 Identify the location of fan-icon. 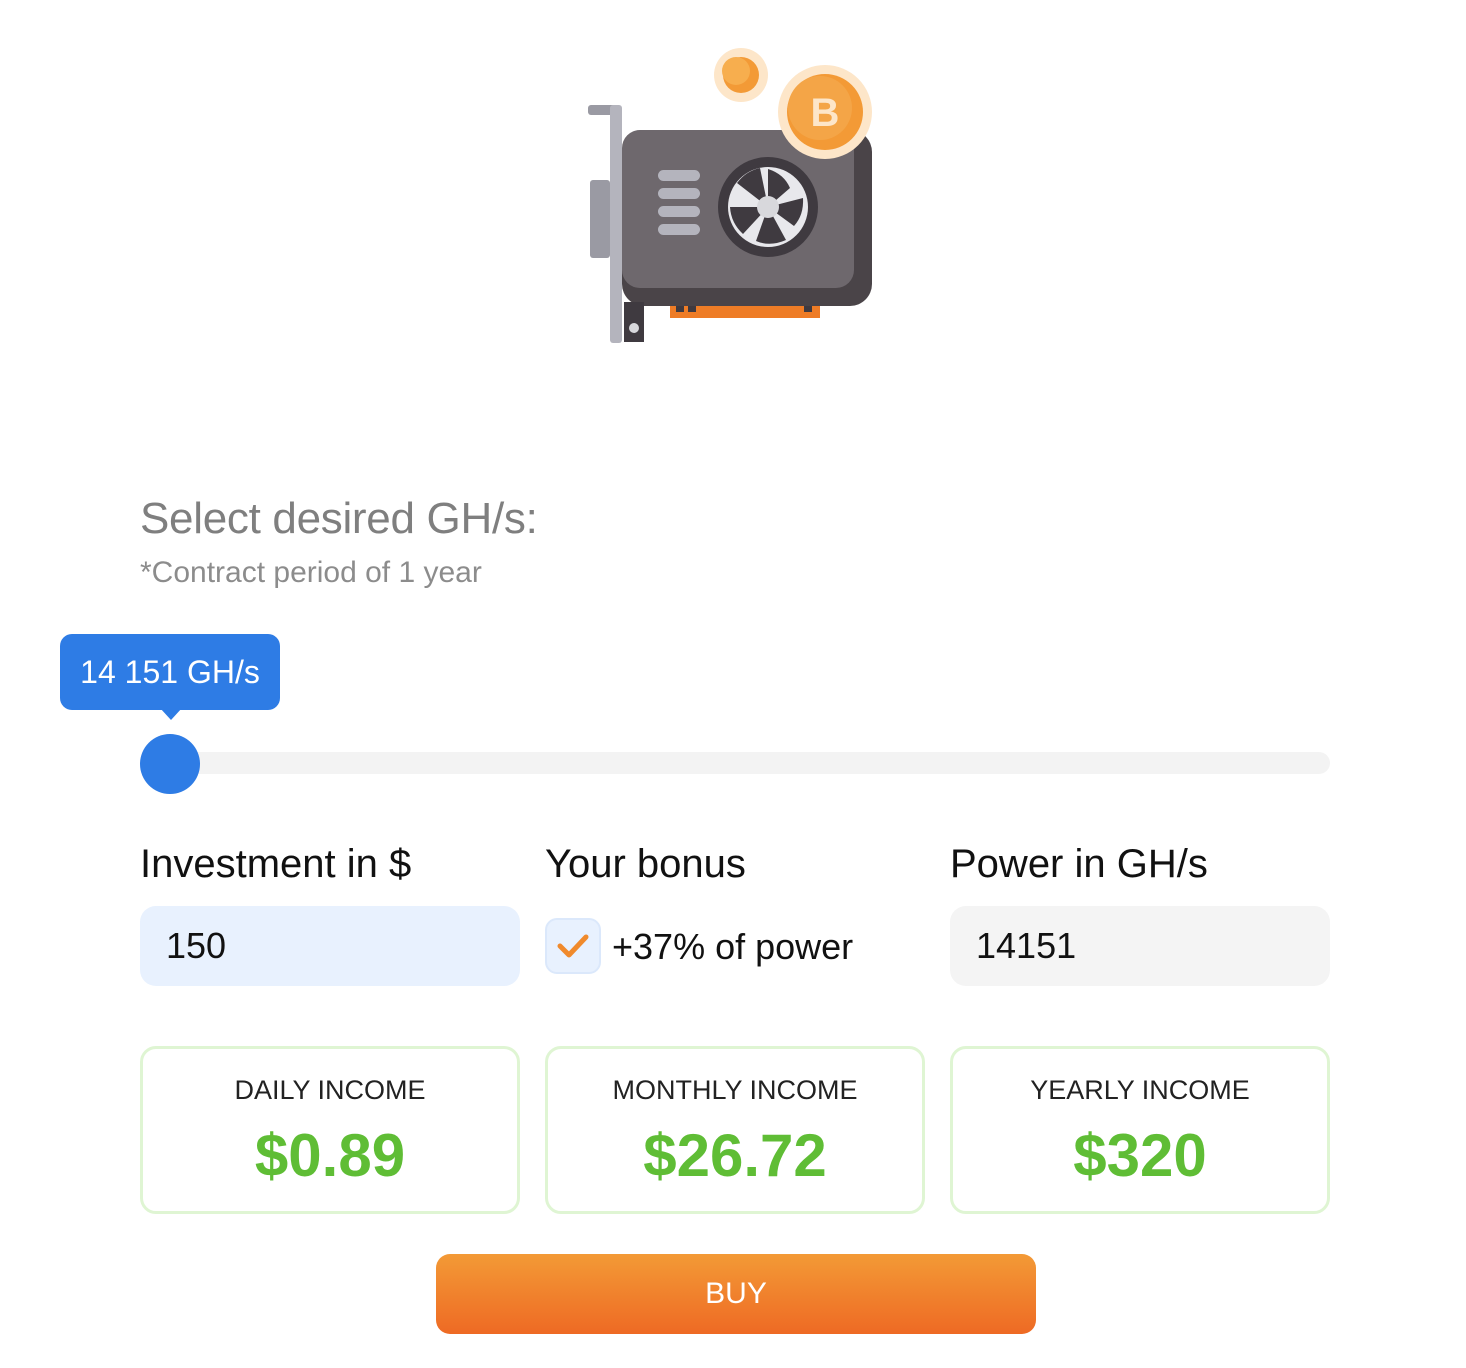
(768, 207).